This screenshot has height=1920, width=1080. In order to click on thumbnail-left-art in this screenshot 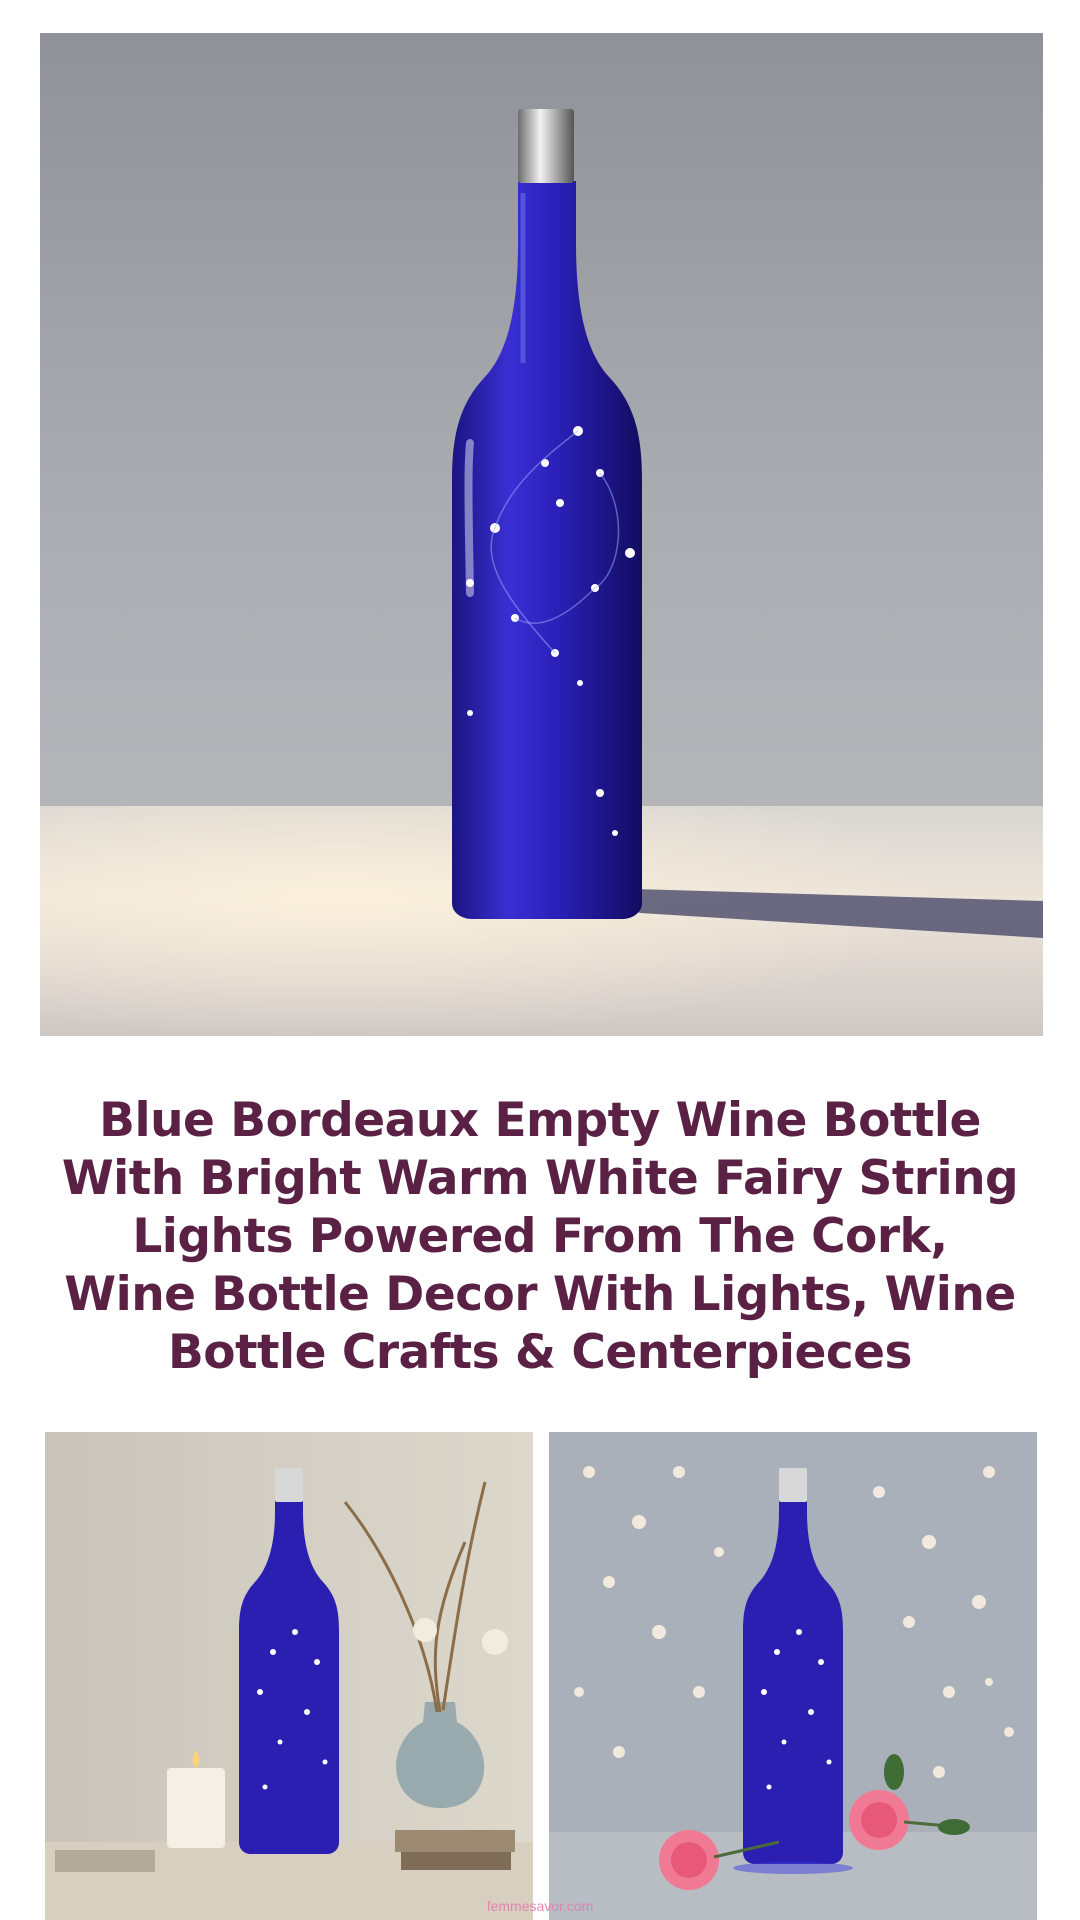, I will do `click(289, 1676)`.